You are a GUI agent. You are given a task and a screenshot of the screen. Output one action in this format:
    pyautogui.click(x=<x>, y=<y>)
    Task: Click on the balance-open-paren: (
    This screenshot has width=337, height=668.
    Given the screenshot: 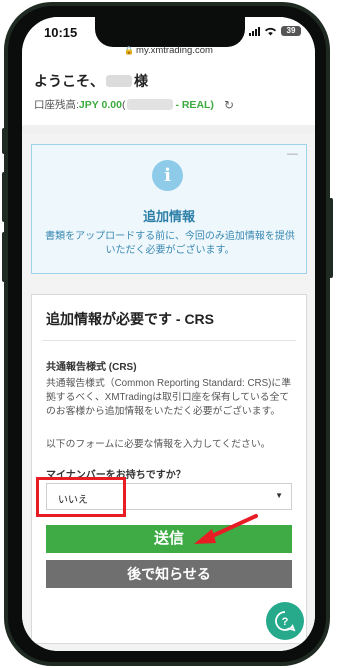 What is the action you would take?
    pyautogui.click(x=123, y=104)
    